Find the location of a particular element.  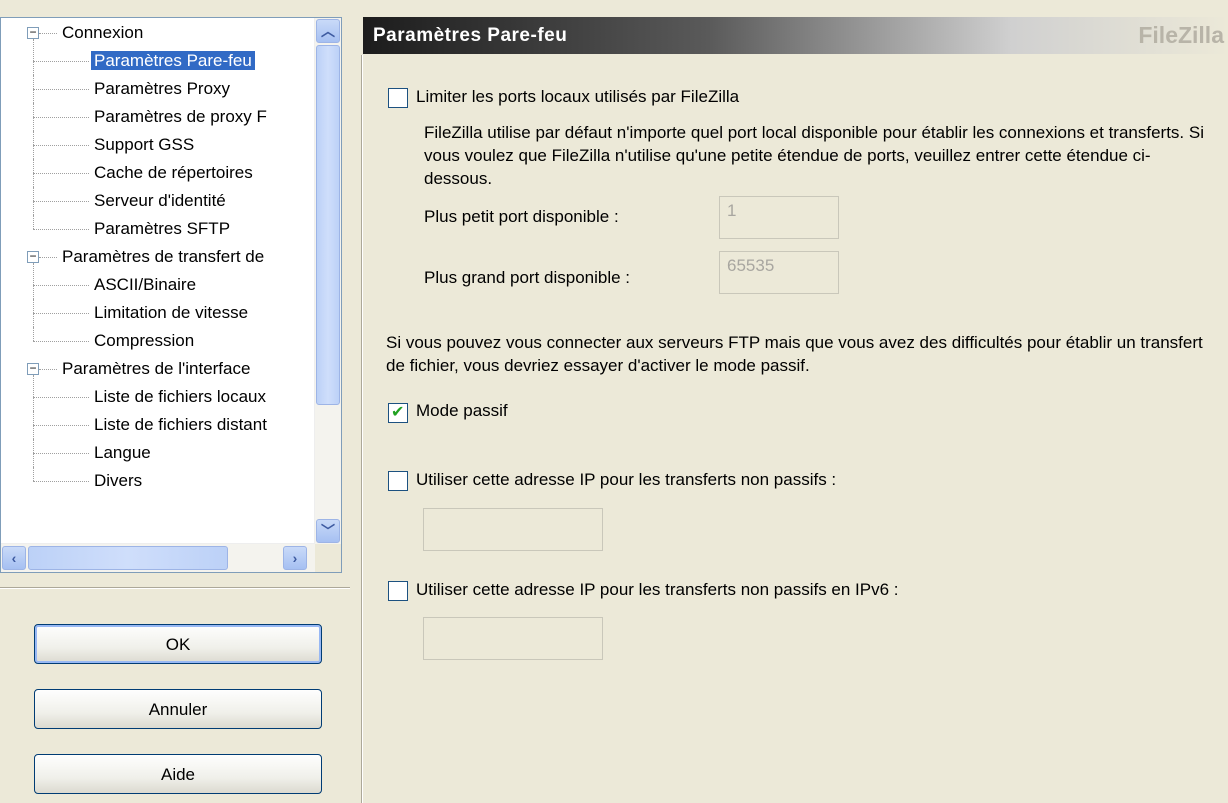

tree-item: Compression is located at coordinates (144, 341).